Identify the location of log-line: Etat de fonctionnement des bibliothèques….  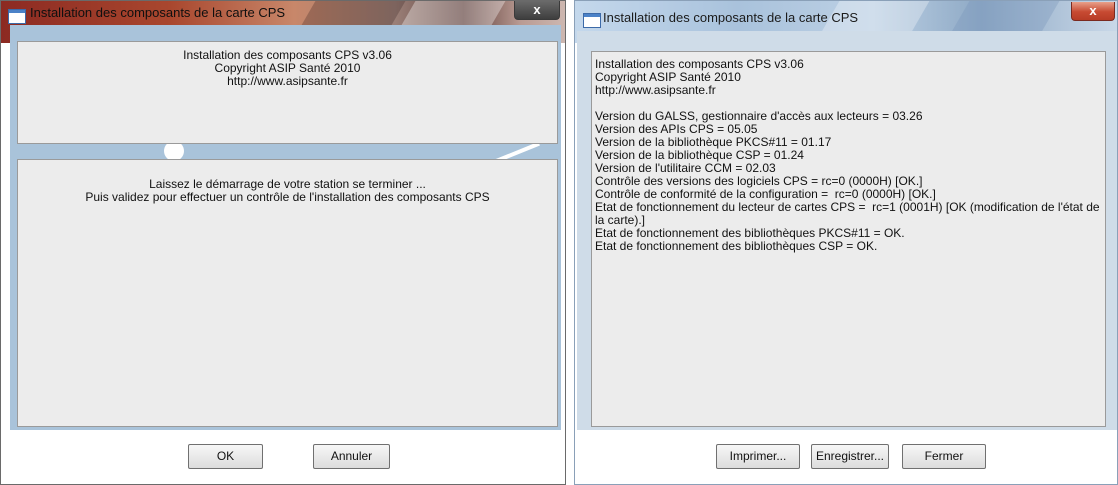
(736, 246).